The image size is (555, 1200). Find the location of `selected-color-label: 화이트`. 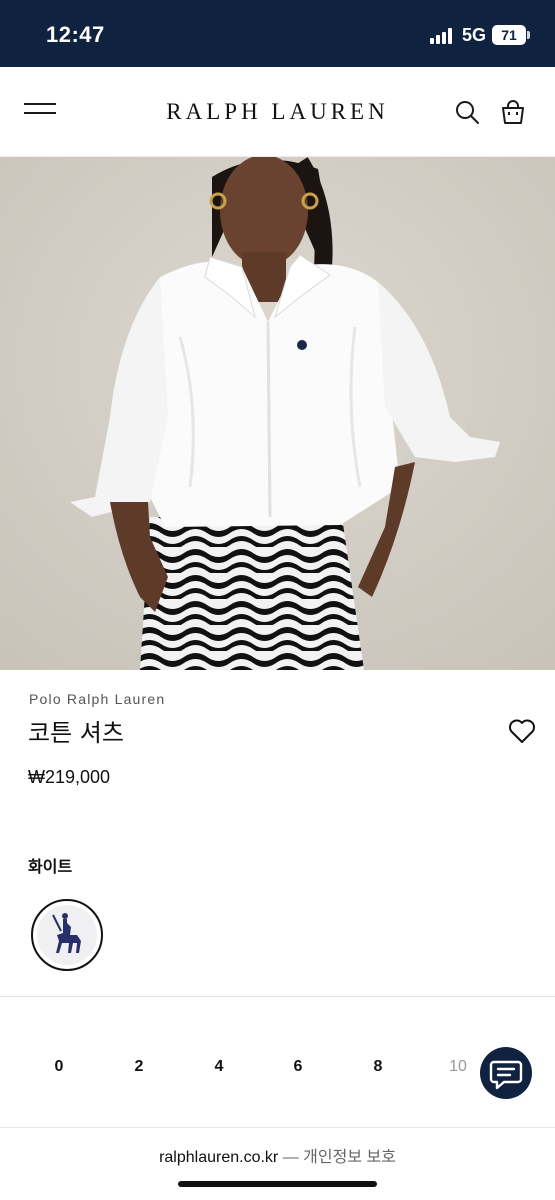

selected-color-label: 화이트 is located at coordinates (50, 866).